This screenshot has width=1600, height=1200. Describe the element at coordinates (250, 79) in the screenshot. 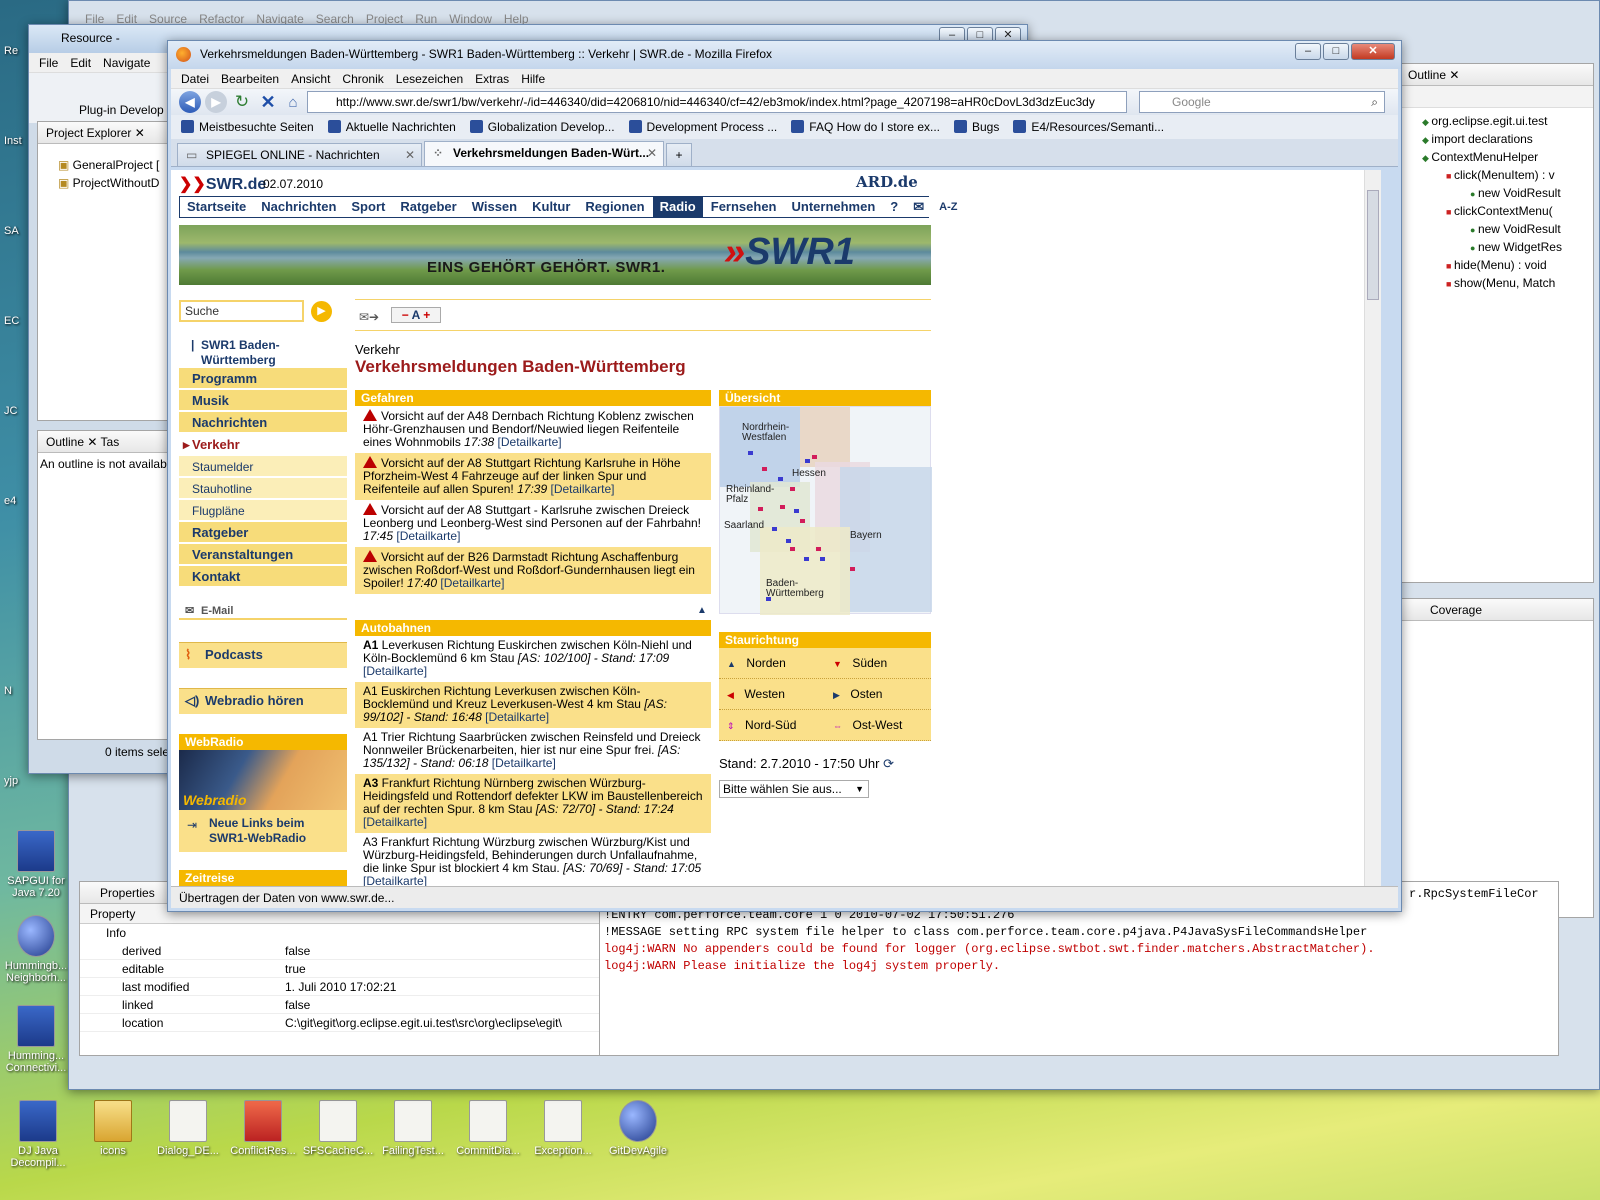

I see `firefox-menu-item: Bearbeiten` at that location.